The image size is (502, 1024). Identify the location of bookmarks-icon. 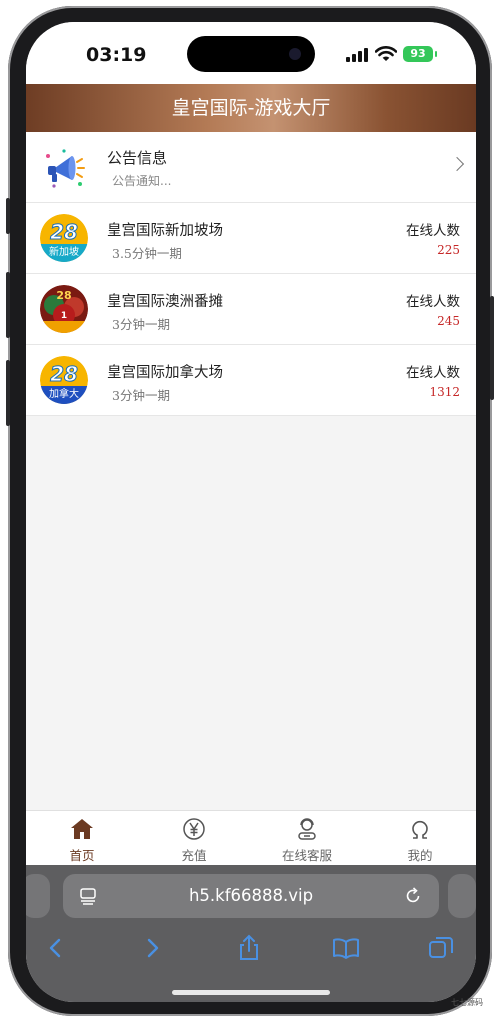
(346, 948).